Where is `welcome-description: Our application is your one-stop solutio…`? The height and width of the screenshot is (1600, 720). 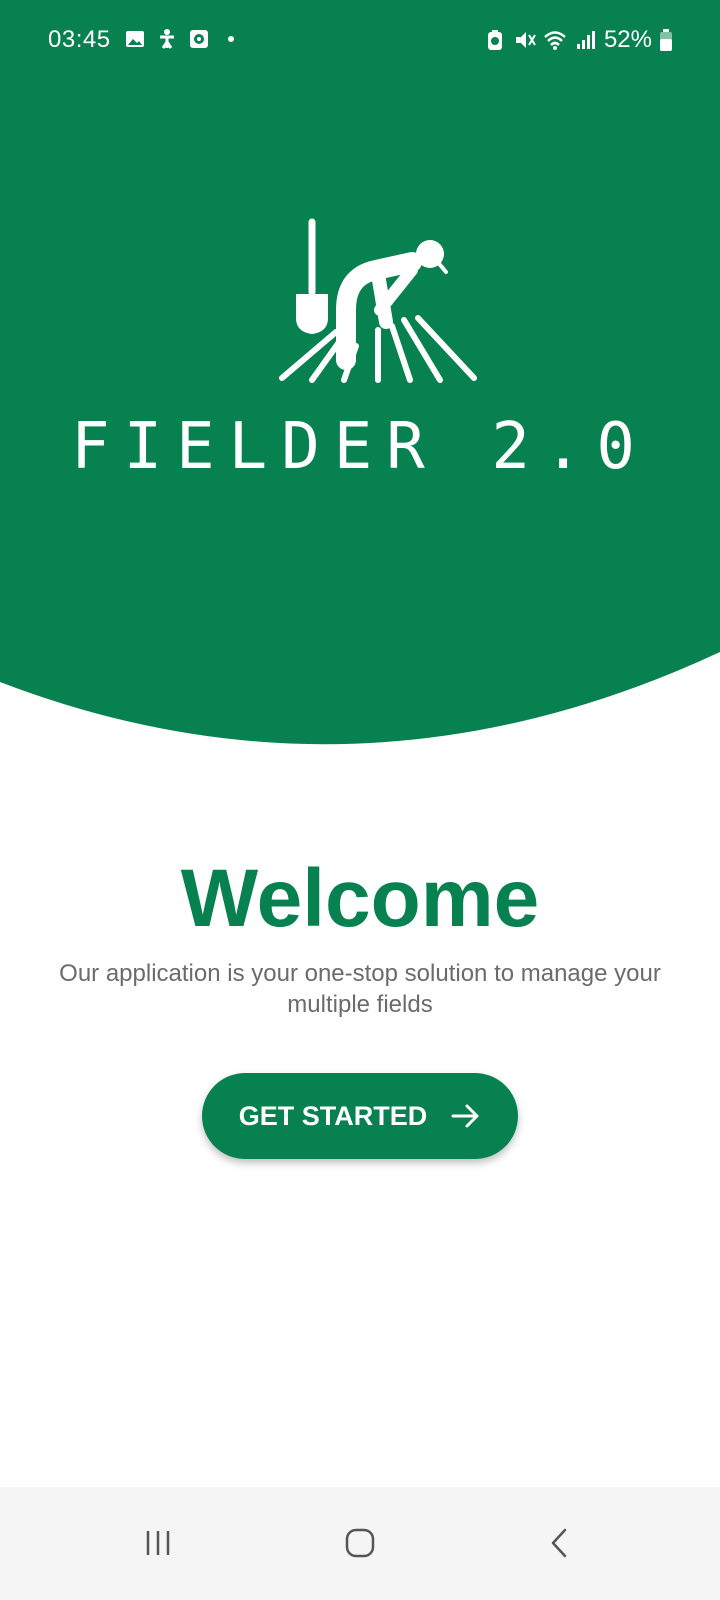 welcome-description: Our application is your one-stop solutio… is located at coordinates (360, 989).